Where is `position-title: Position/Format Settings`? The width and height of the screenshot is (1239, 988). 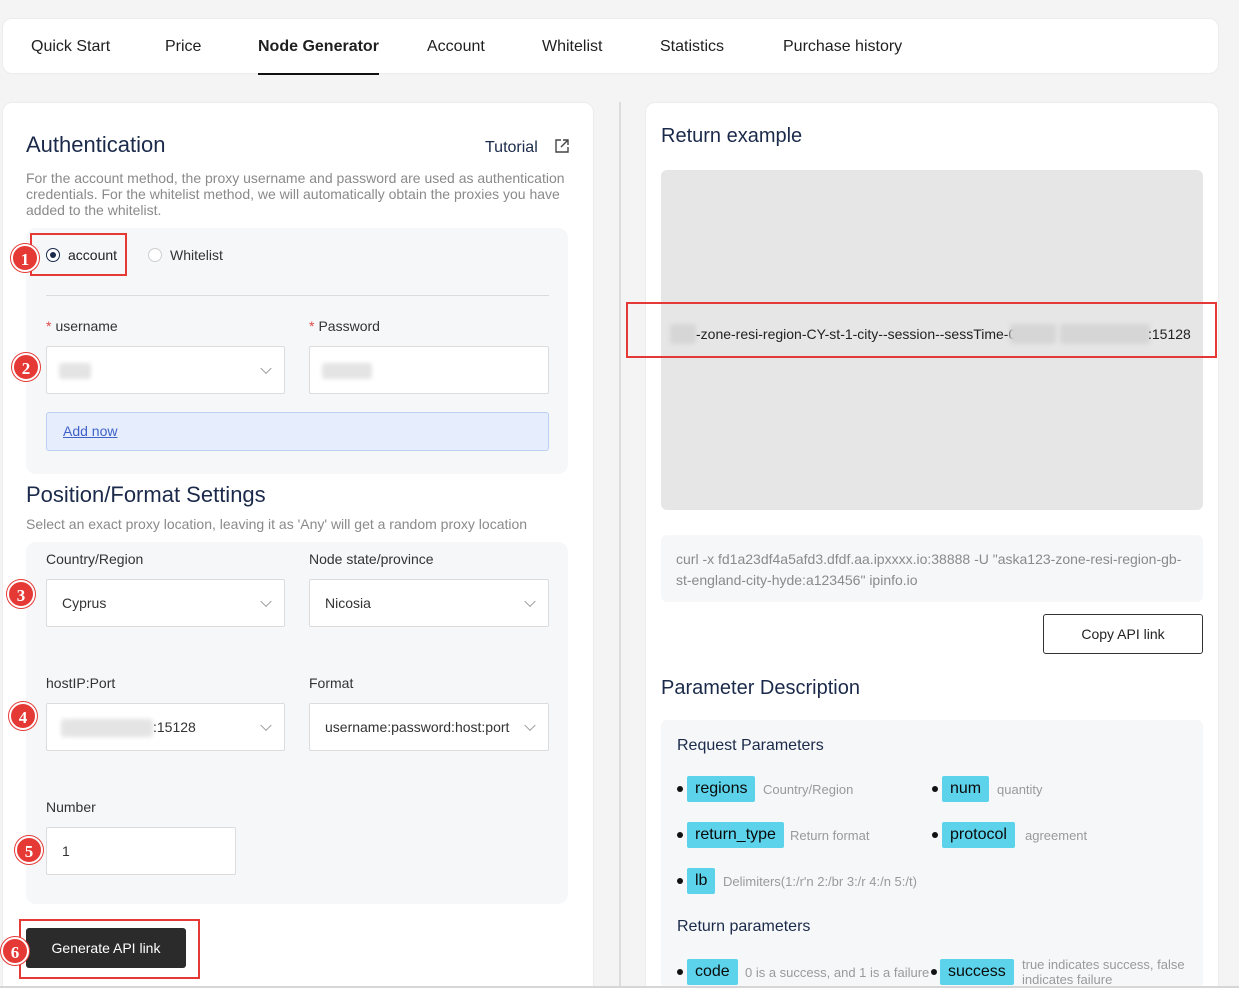
position-title: Position/Format Settings is located at coordinates (146, 494).